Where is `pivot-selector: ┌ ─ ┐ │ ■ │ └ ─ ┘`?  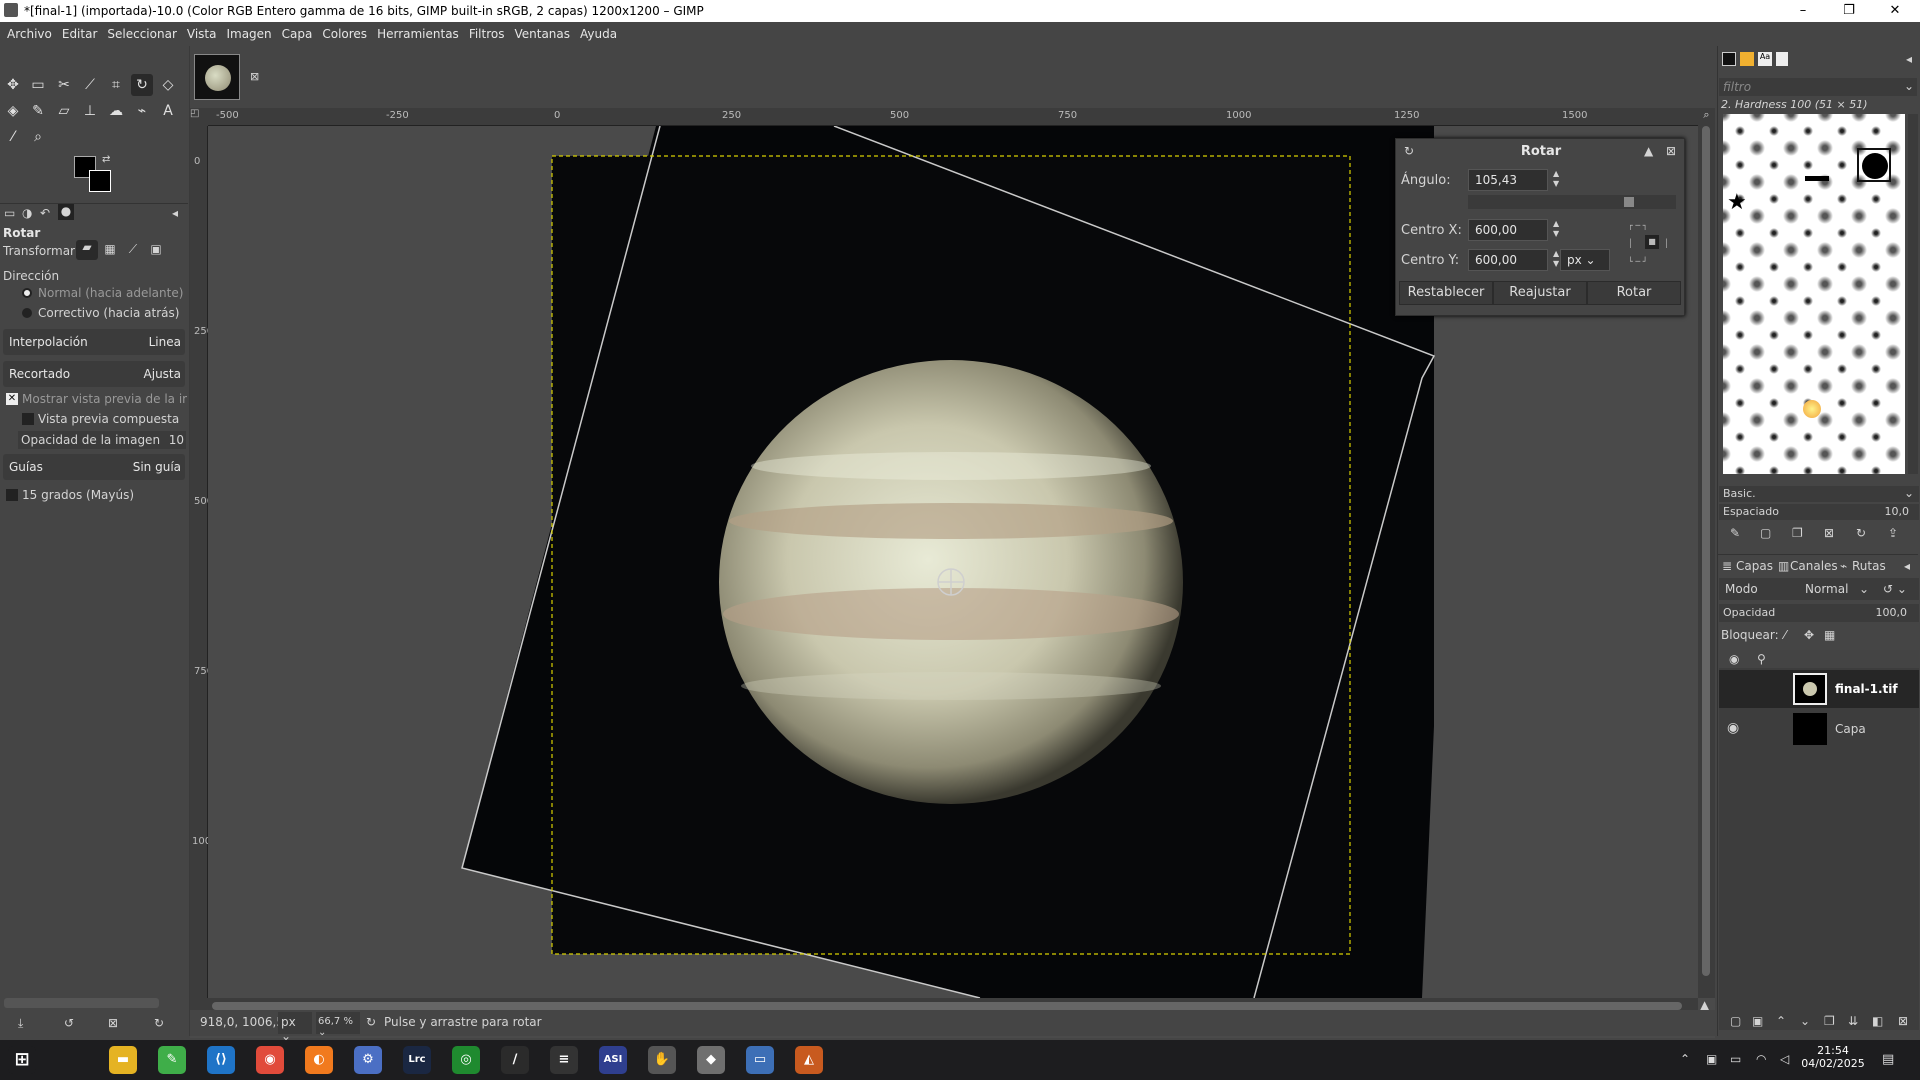
pivot-selector: ┌ ─ ┐ │ ■ │ └ ─ ┘ is located at coordinates (1653, 245).